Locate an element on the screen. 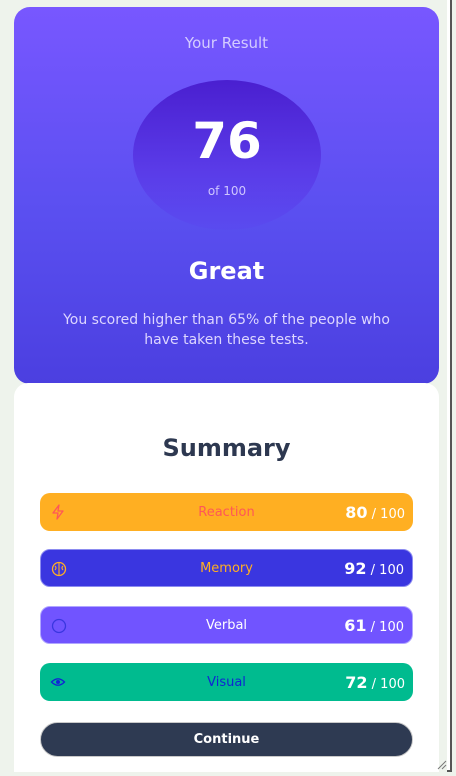 This screenshot has width=456, height=776. summary-row-memory: Memory 92 / 100 is located at coordinates (226, 568).